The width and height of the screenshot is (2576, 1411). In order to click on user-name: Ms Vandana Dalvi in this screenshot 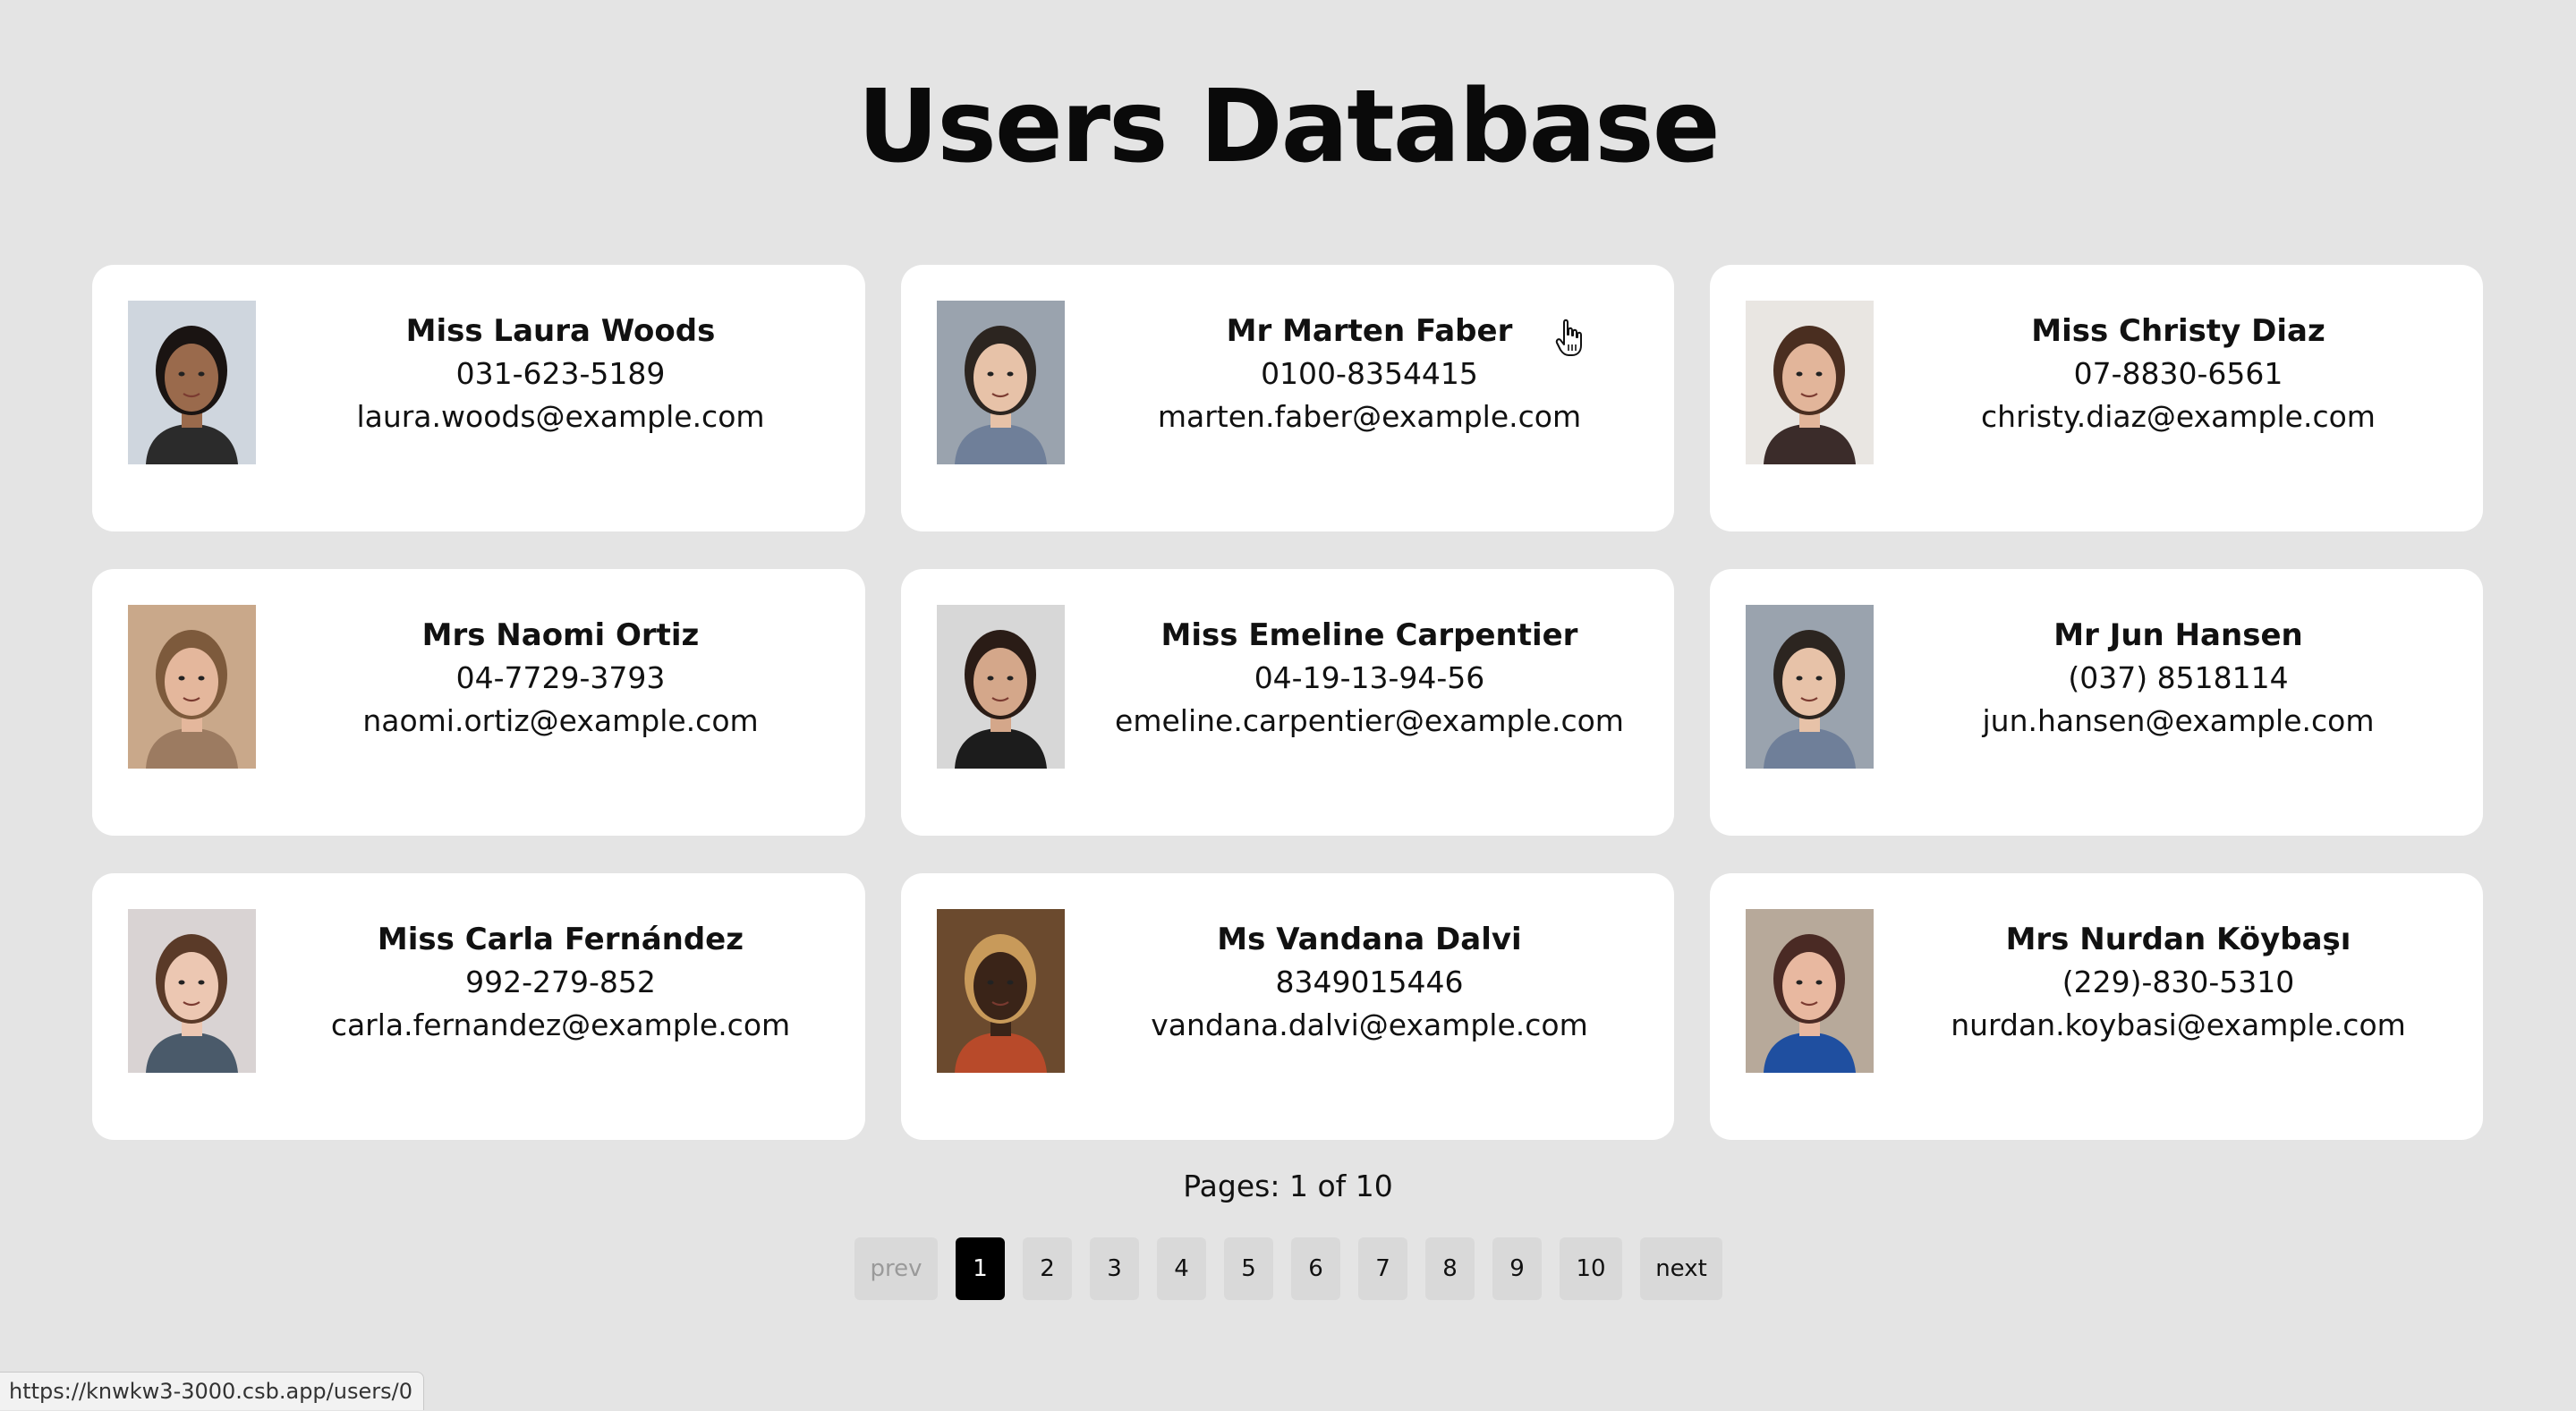, I will do `click(1369, 939)`.